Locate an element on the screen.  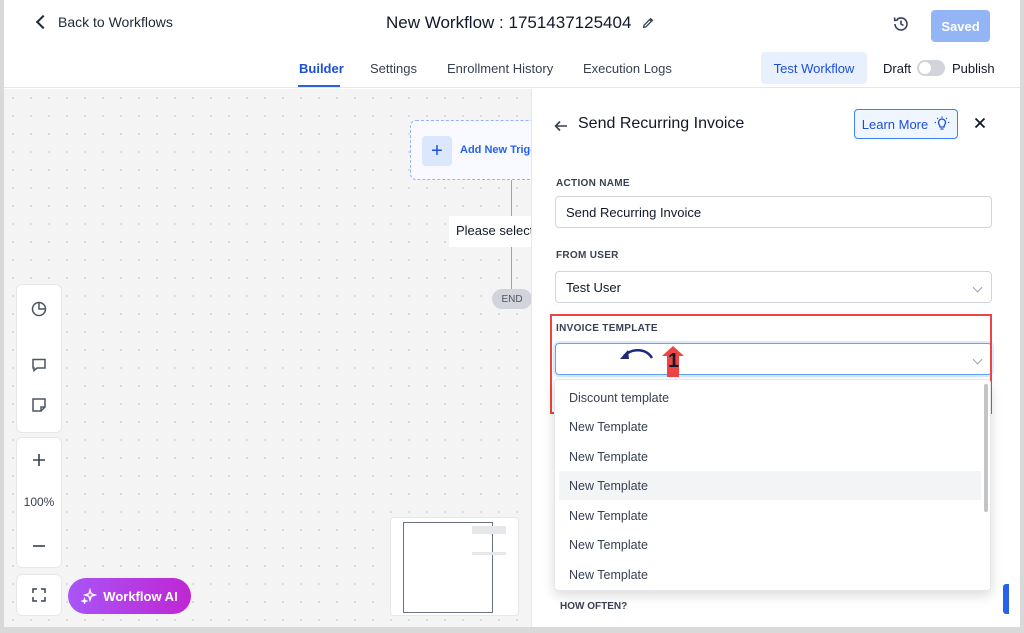
expand-icon is located at coordinates (39, 595).